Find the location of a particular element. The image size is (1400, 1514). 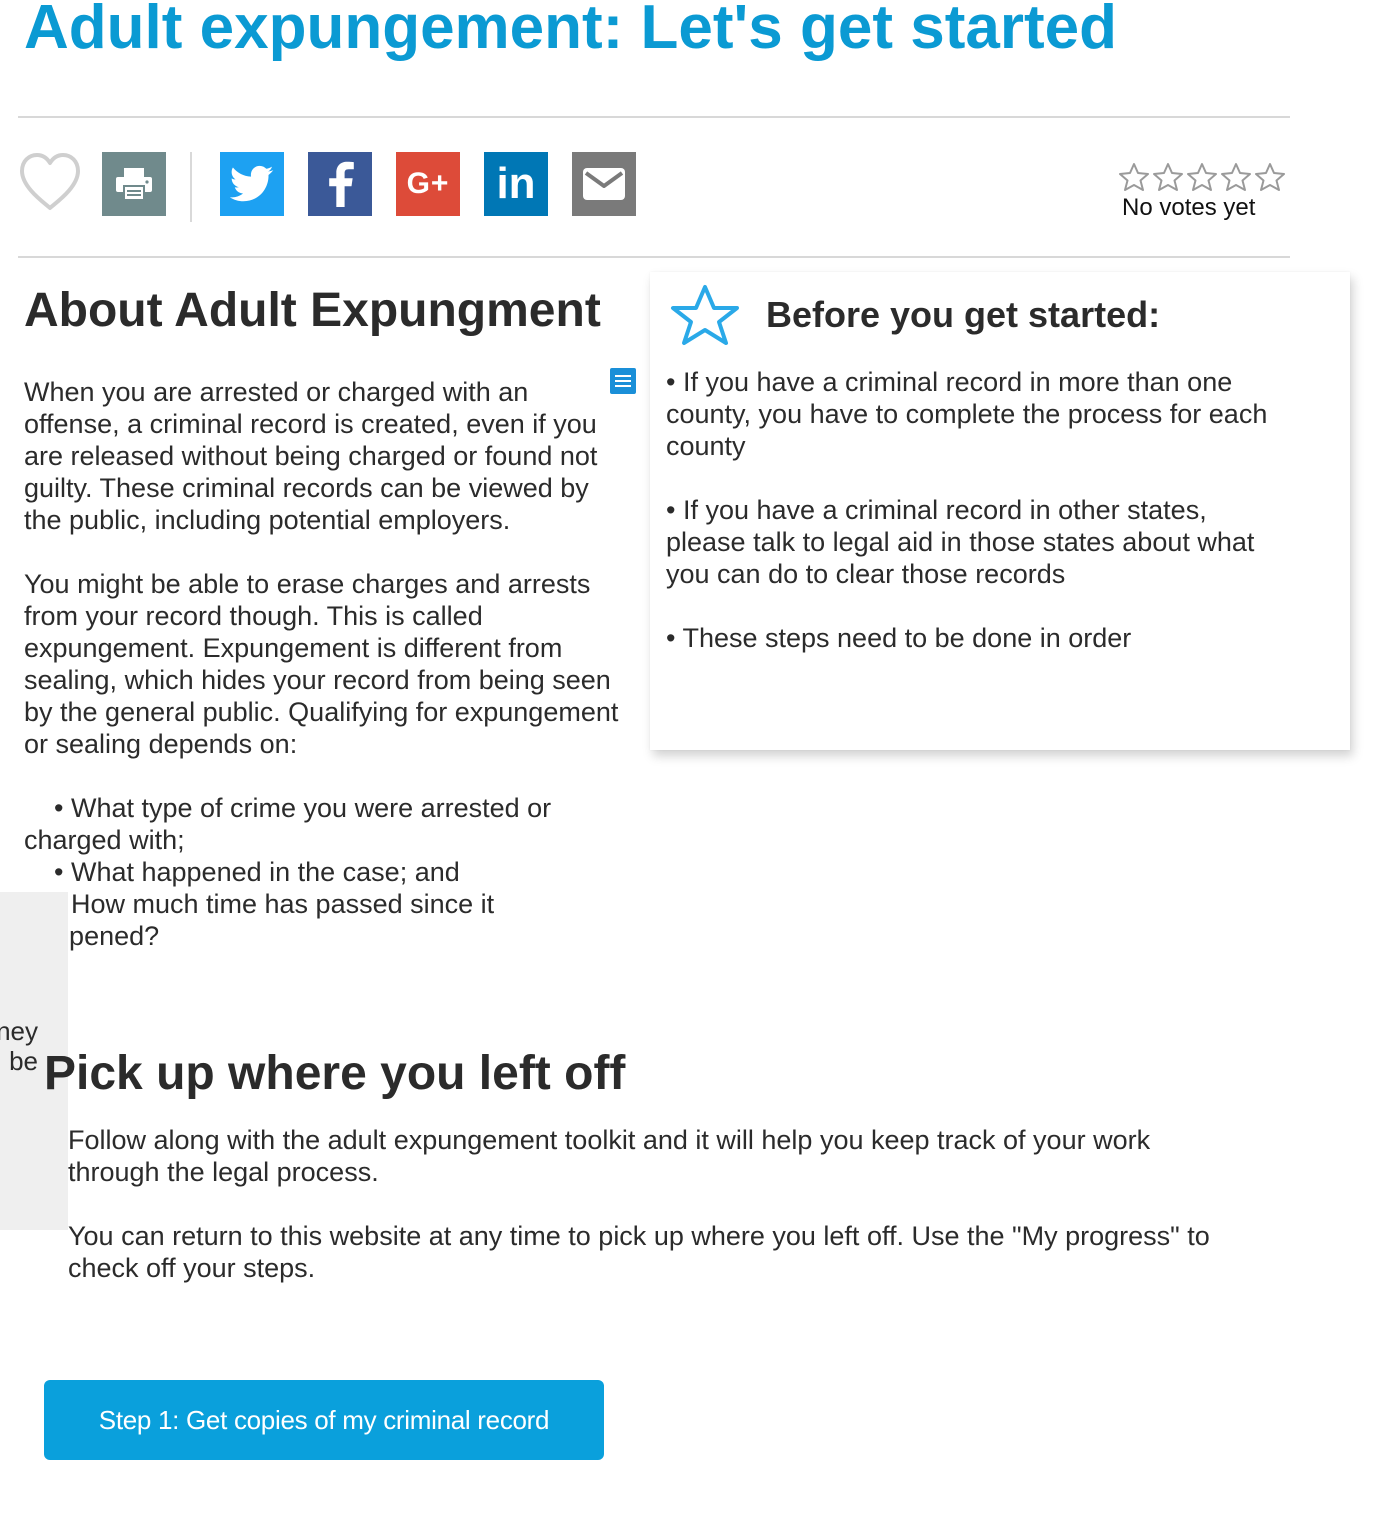

toolbar-divider is located at coordinates (191, 187).